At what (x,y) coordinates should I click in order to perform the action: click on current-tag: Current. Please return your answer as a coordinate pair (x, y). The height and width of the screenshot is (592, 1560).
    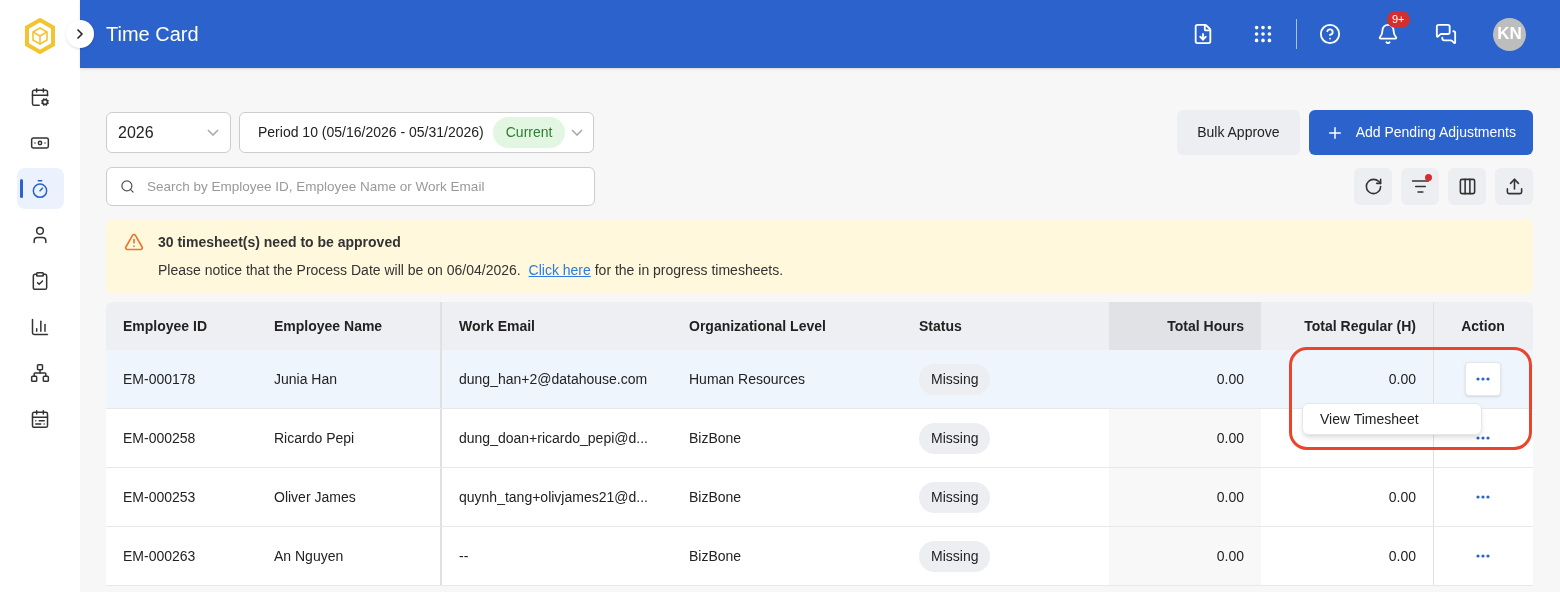
    Looking at the image, I should click on (529, 132).